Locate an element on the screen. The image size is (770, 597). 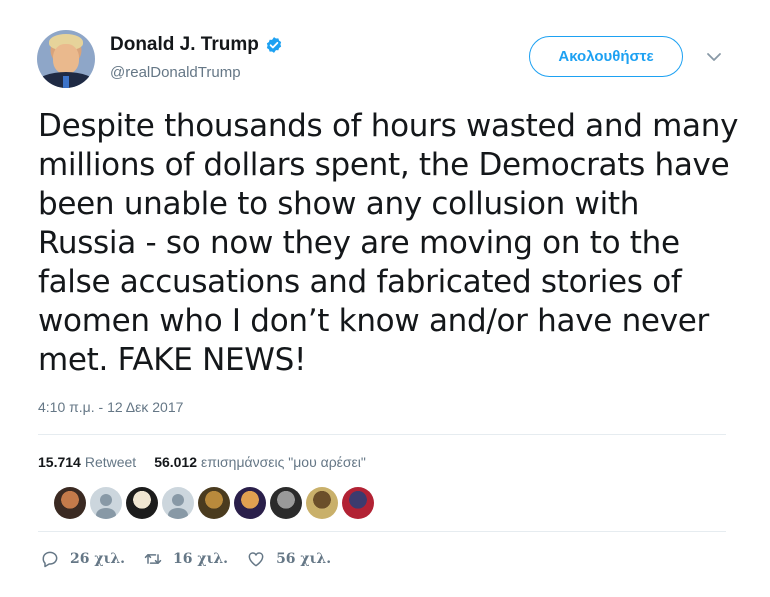
stats-spacer is located at coordinates (145, 462).